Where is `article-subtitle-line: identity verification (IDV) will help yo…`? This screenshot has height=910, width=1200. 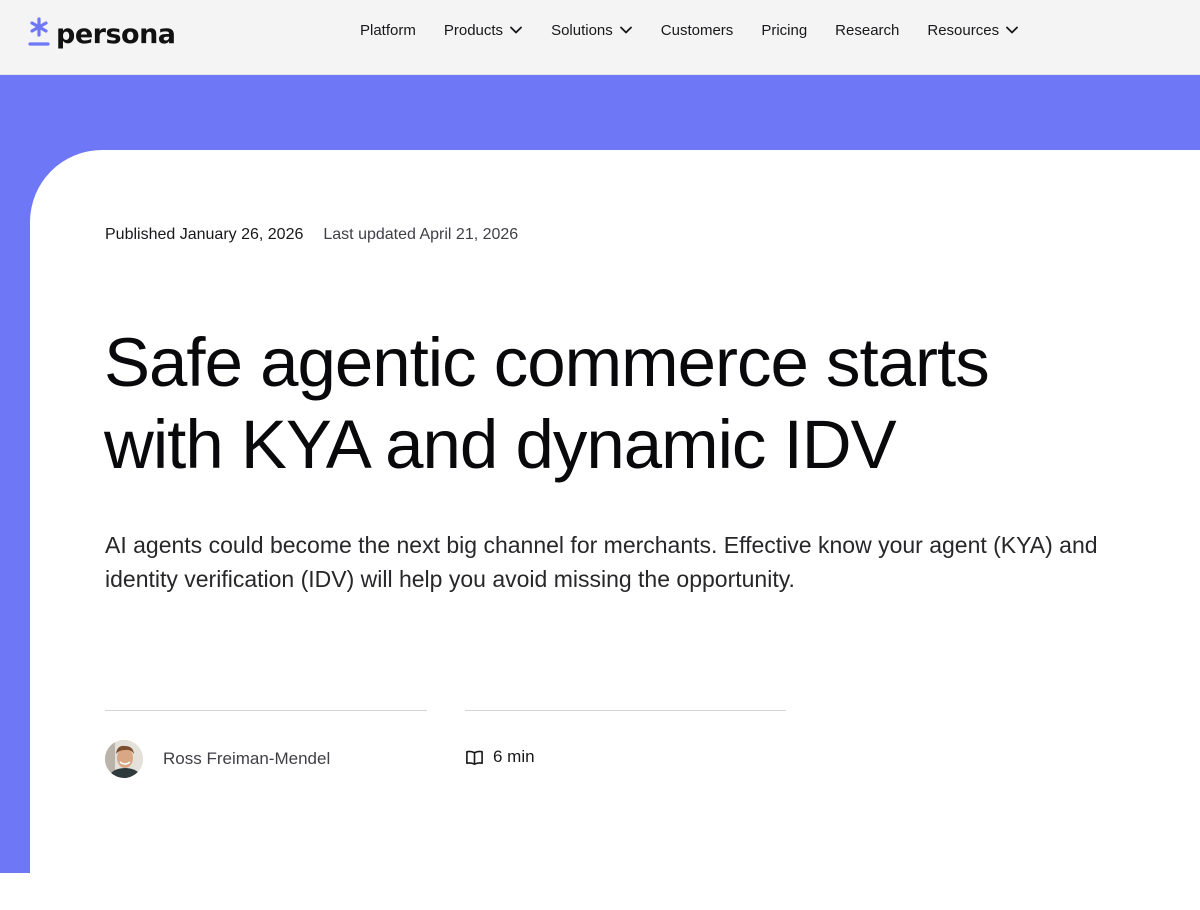 article-subtitle-line: identity verification (IDV) will help yo… is located at coordinates (450, 579).